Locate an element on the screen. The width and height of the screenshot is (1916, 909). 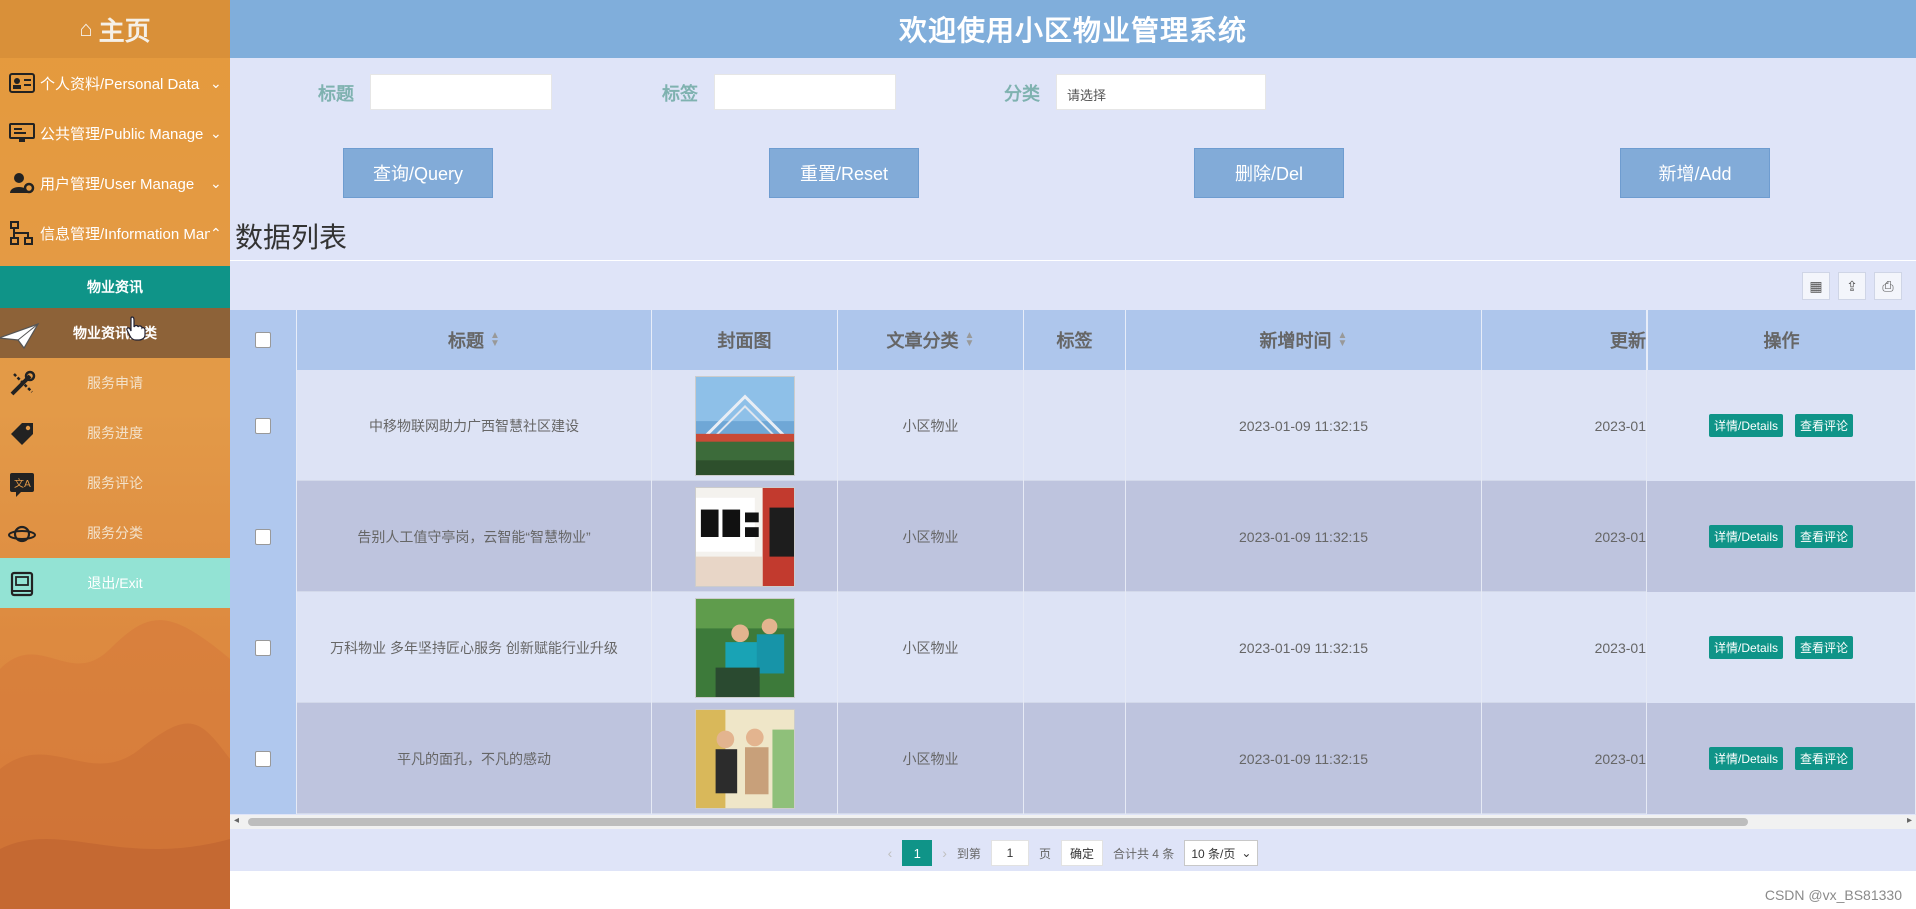
menu-public-manage: 公共管理/Public Manage ⌄ is located at coordinates (115, 133).